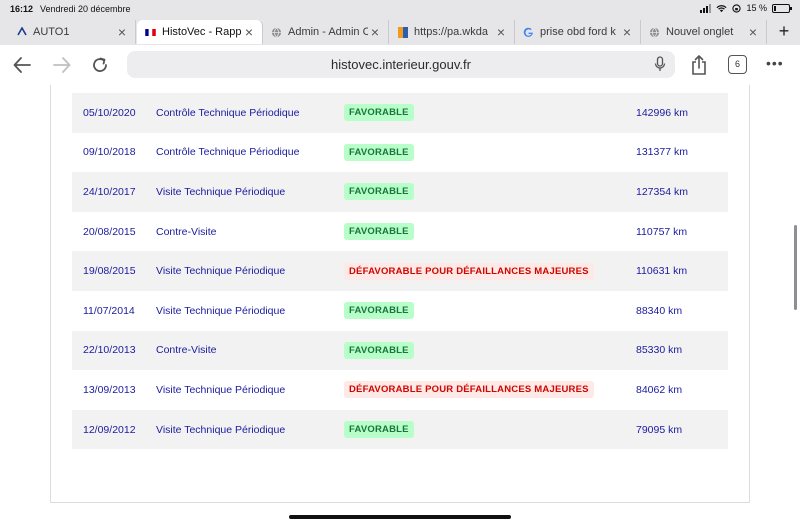 This screenshot has height=525, width=800. What do you see at coordinates (21, 32) in the screenshot?
I see `auto1-favicon-icon` at bounding box center [21, 32].